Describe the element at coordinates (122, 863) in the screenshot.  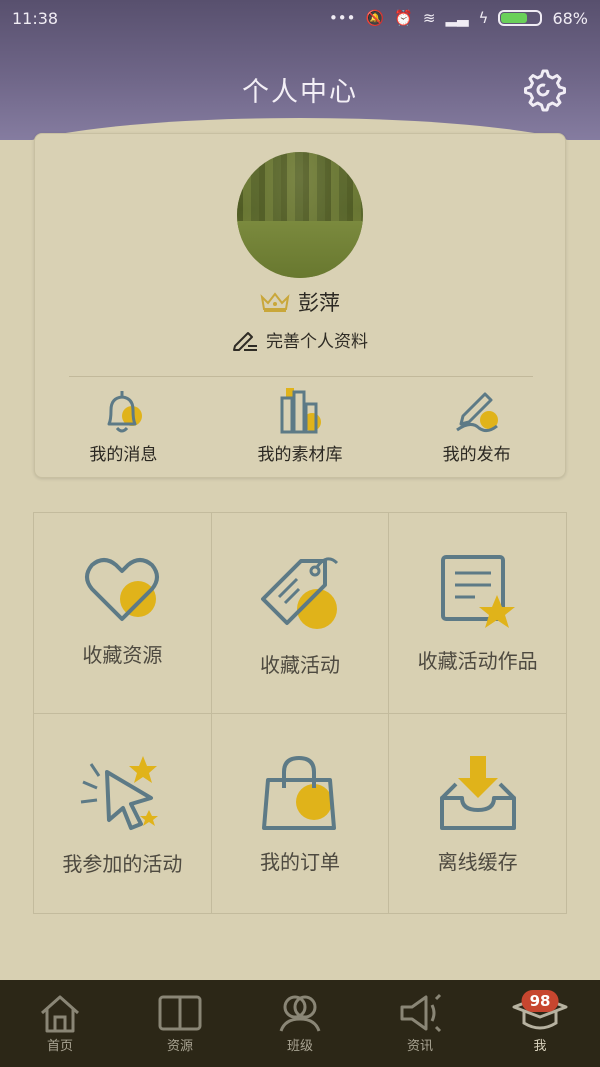
I see `my-activities-label: 我参加的活动` at that location.